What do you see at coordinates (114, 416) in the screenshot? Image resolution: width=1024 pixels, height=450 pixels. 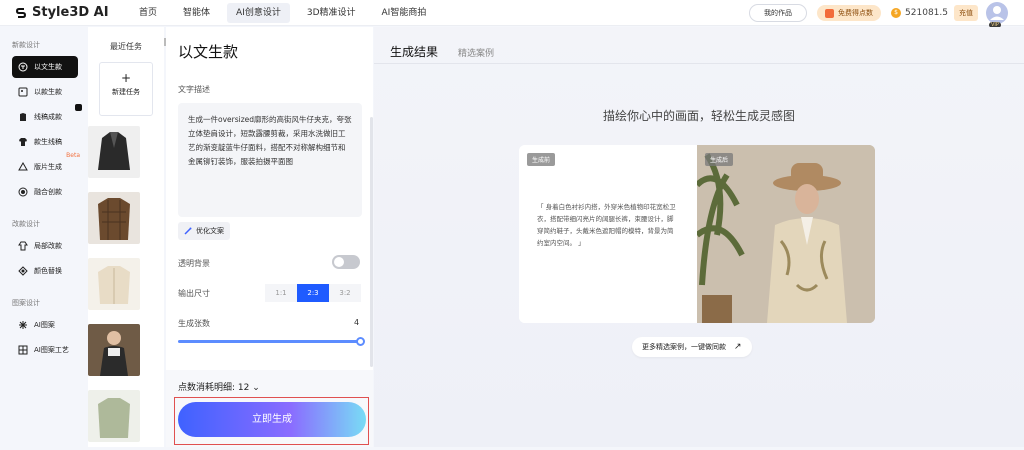 I see `task-thumbnail-green-shirt` at bounding box center [114, 416].